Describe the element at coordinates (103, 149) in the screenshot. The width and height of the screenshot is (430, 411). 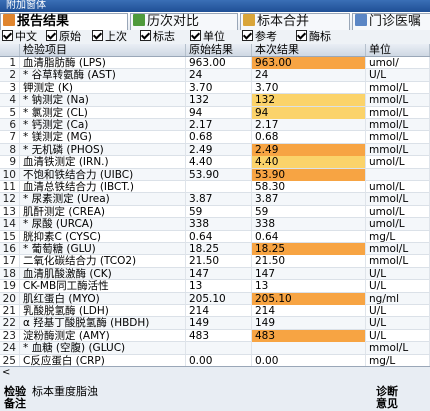
I see `item-name-cell: * 无机磷 (PHOS)` at that location.